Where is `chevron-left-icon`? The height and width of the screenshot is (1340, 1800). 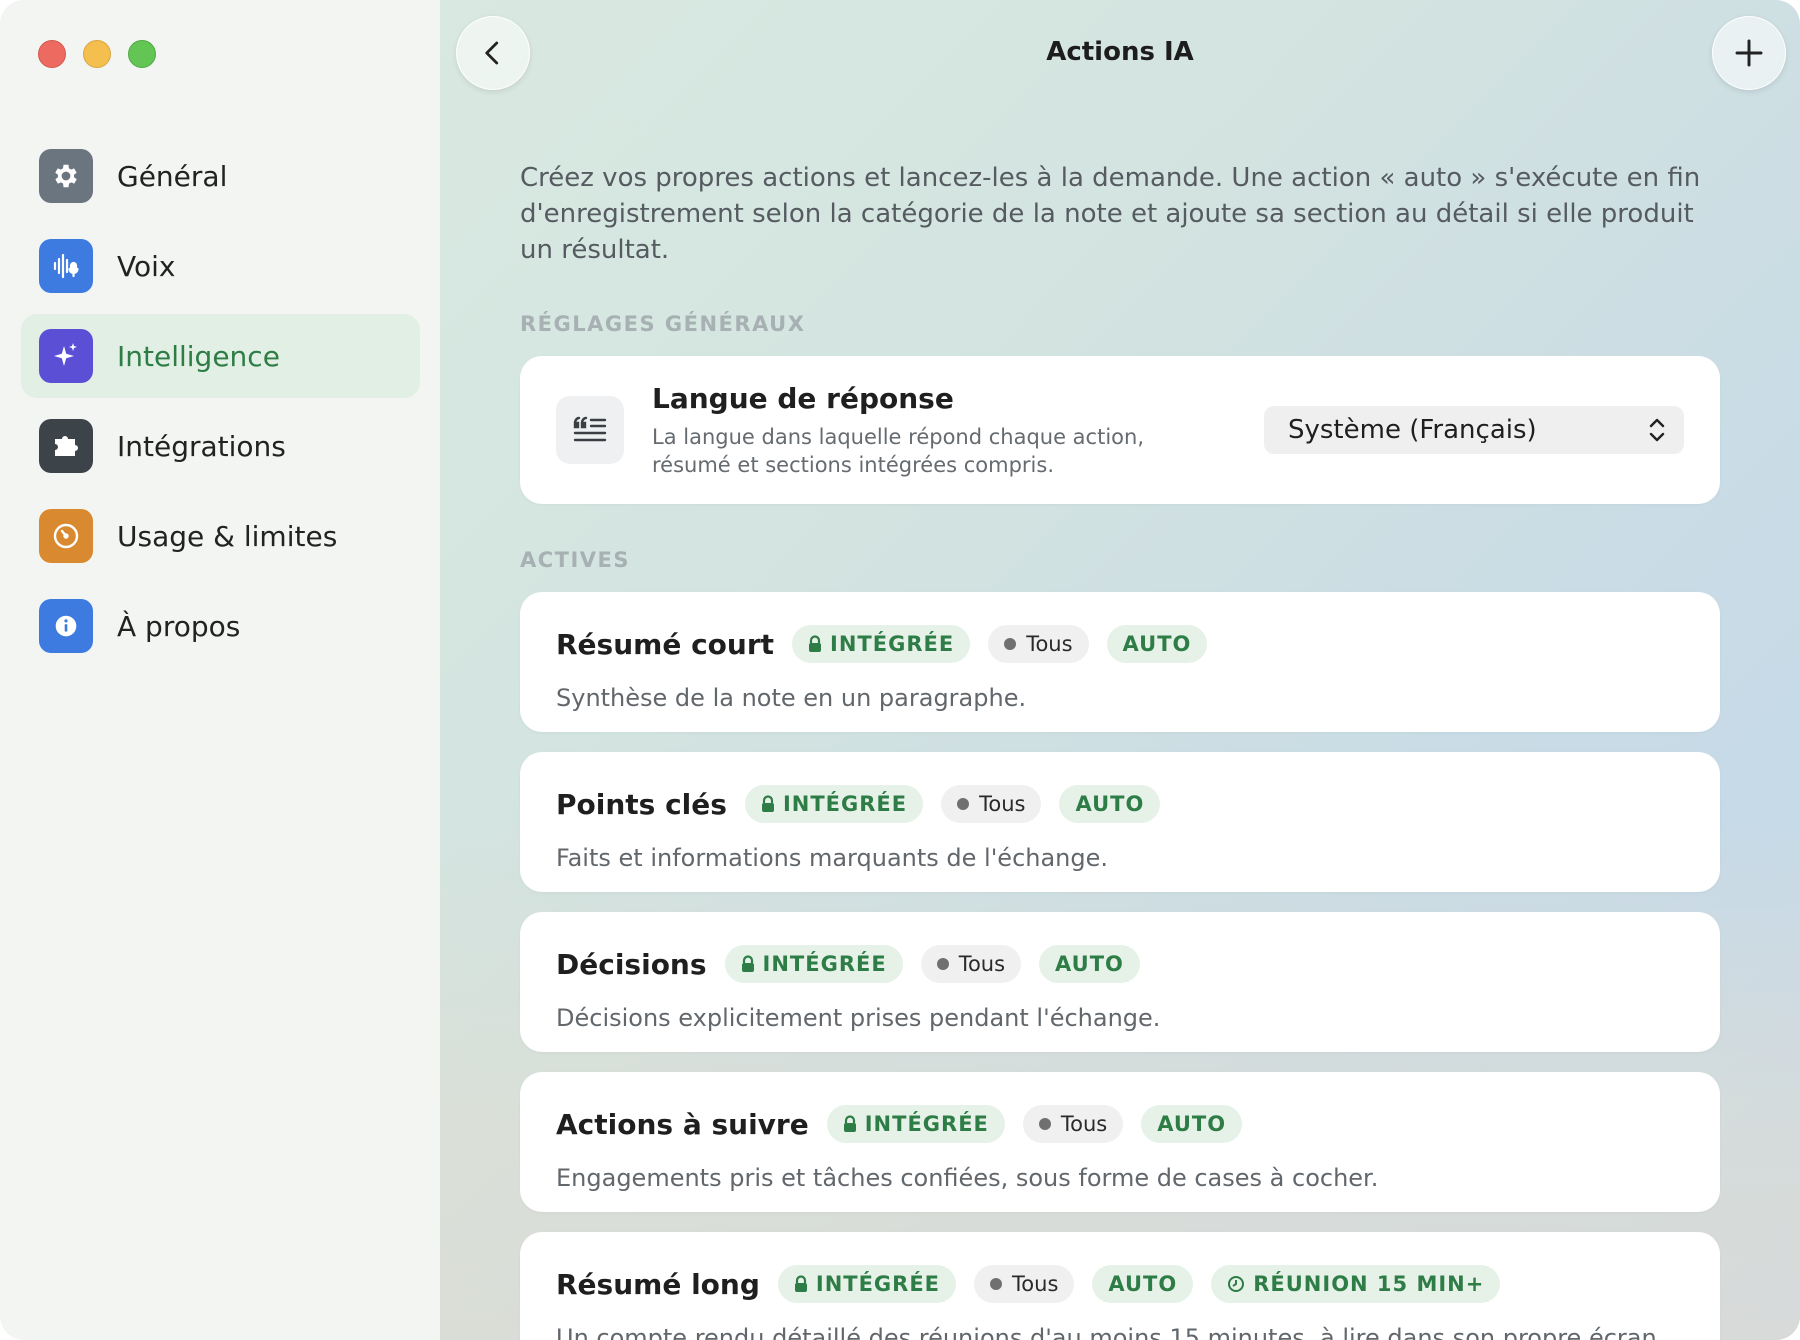
chevron-left-icon is located at coordinates (492, 53).